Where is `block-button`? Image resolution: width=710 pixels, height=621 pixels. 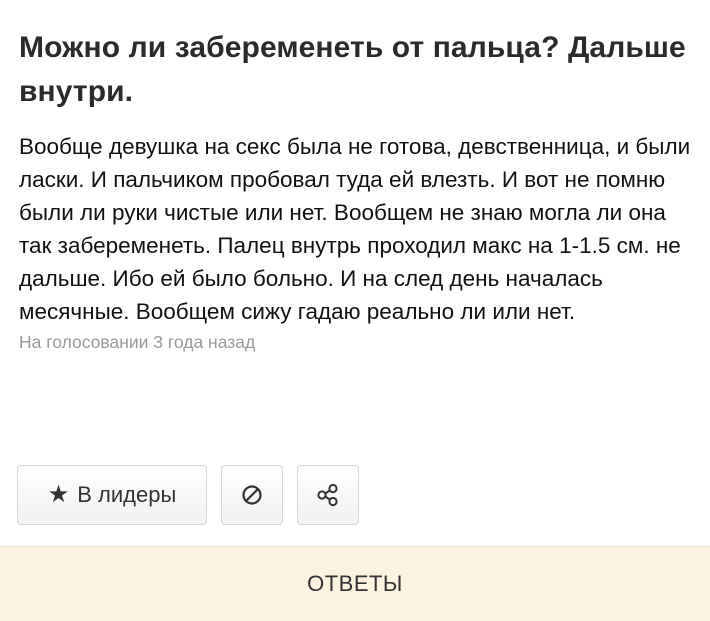 block-button is located at coordinates (252, 495).